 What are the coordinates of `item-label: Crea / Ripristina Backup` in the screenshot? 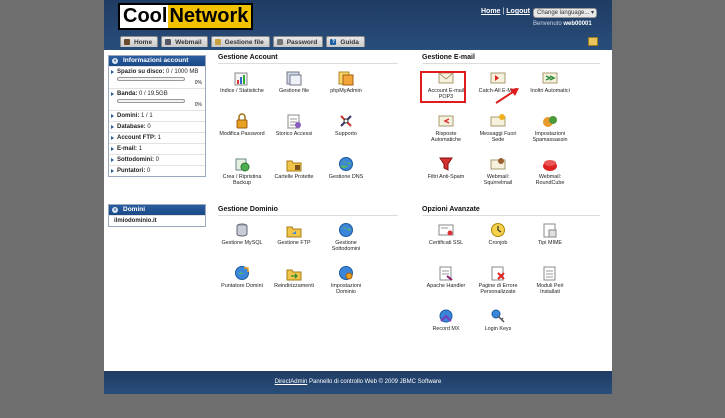 It's located at (242, 180).